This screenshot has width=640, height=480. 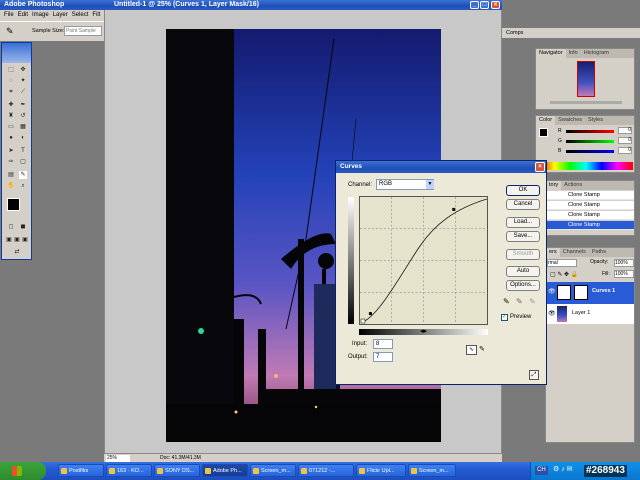 What do you see at coordinates (60, 15) in the screenshot?
I see `menu-layer: Layer` at bounding box center [60, 15].